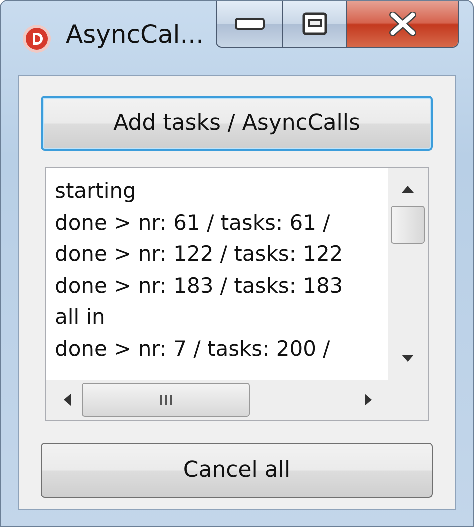  I want to click on close-icon, so click(402, 24).